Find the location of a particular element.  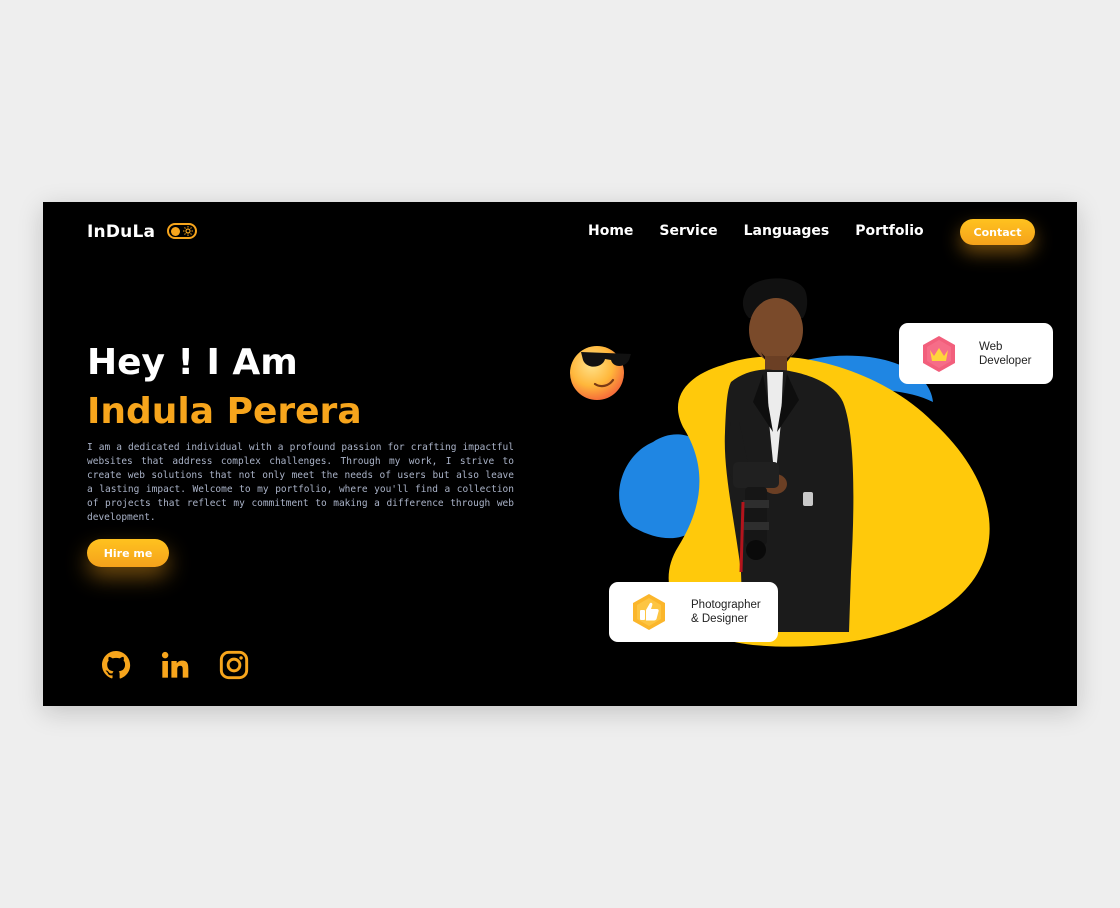

main-nav: Home Service Languages Portfolio is located at coordinates (769, 231).